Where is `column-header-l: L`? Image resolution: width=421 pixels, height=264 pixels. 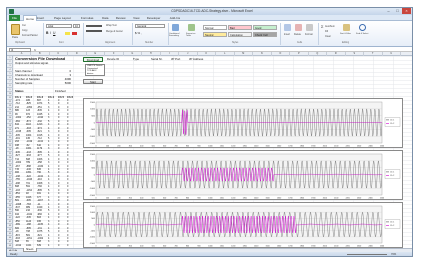 column-header-l: L is located at coordinates (225, 54).